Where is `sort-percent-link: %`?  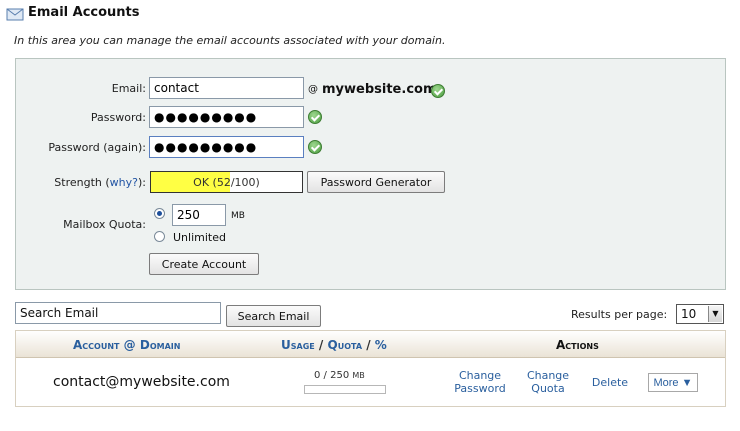 sort-percent-link: % is located at coordinates (381, 345).